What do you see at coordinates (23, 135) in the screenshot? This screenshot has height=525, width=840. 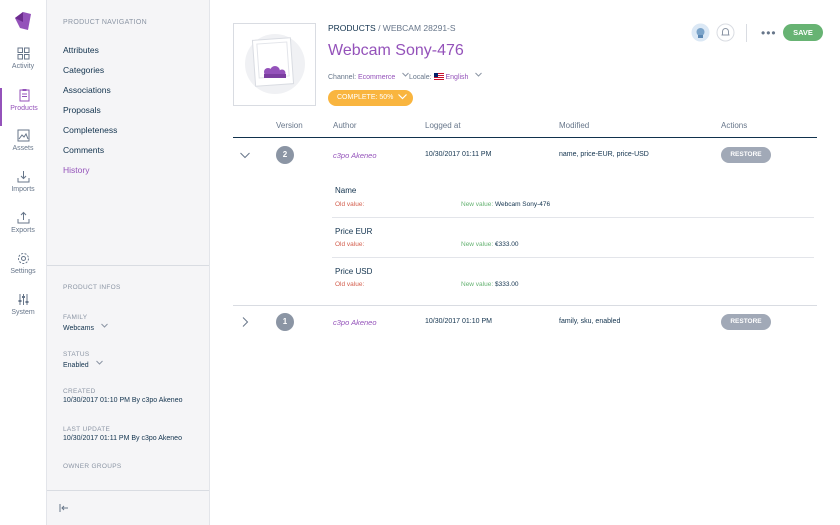 I see `assets-icon` at bounding box center [23, 135].